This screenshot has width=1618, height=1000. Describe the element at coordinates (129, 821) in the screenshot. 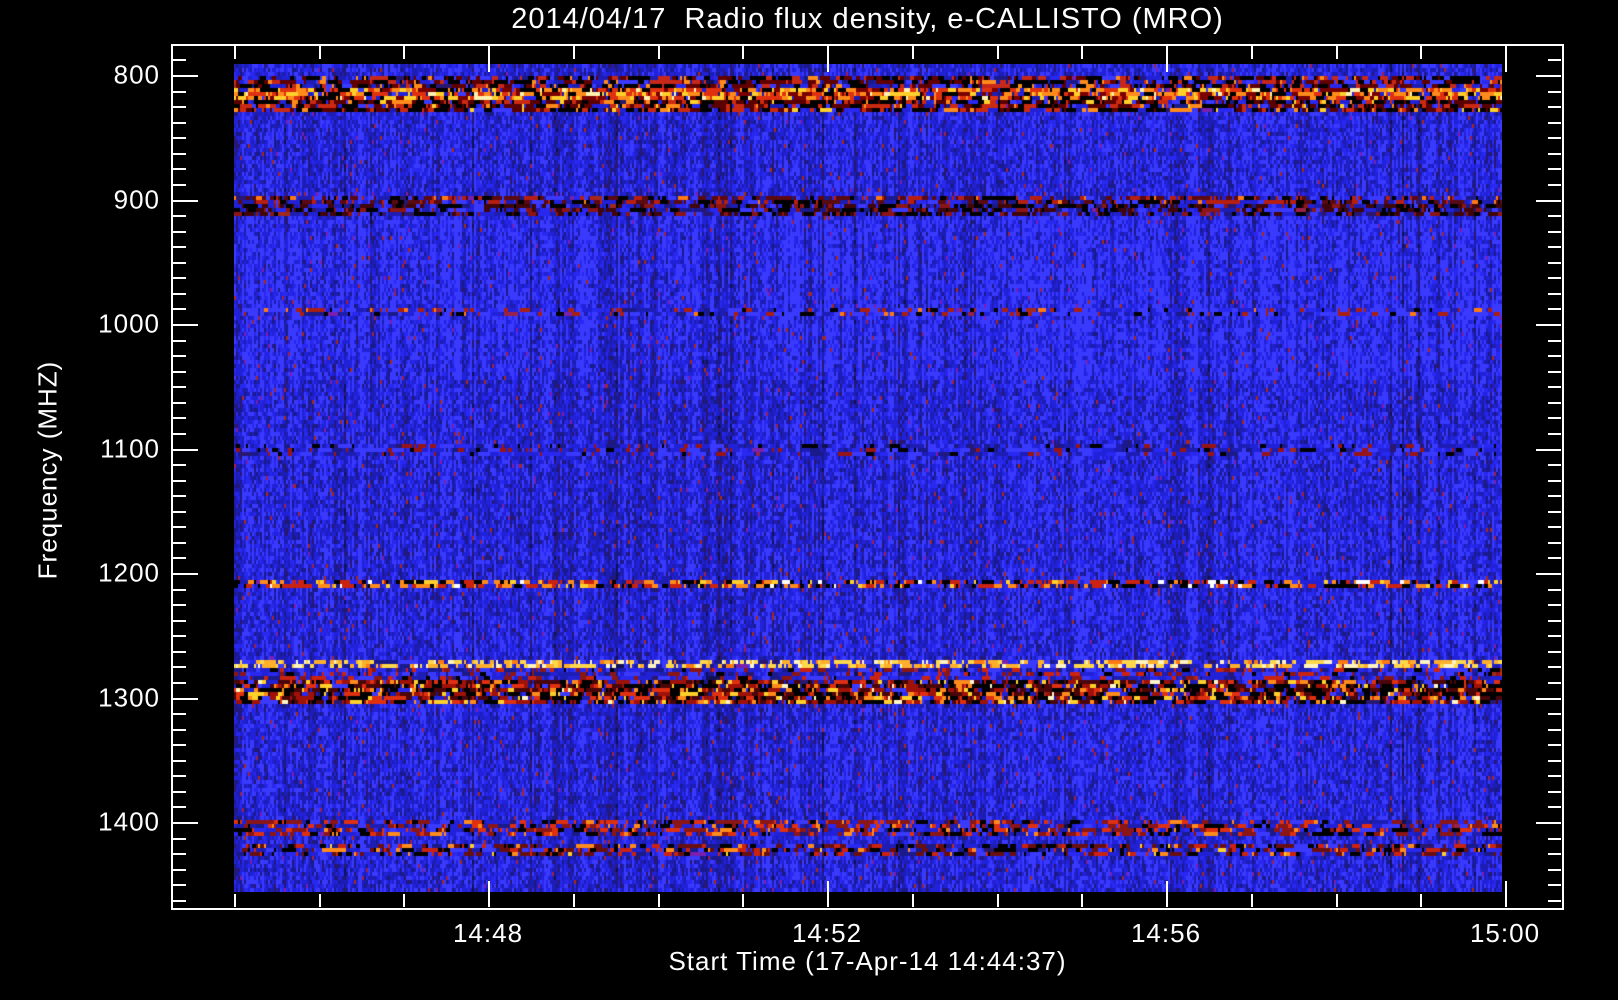

I see `y-tick-label: 1400` at that location.